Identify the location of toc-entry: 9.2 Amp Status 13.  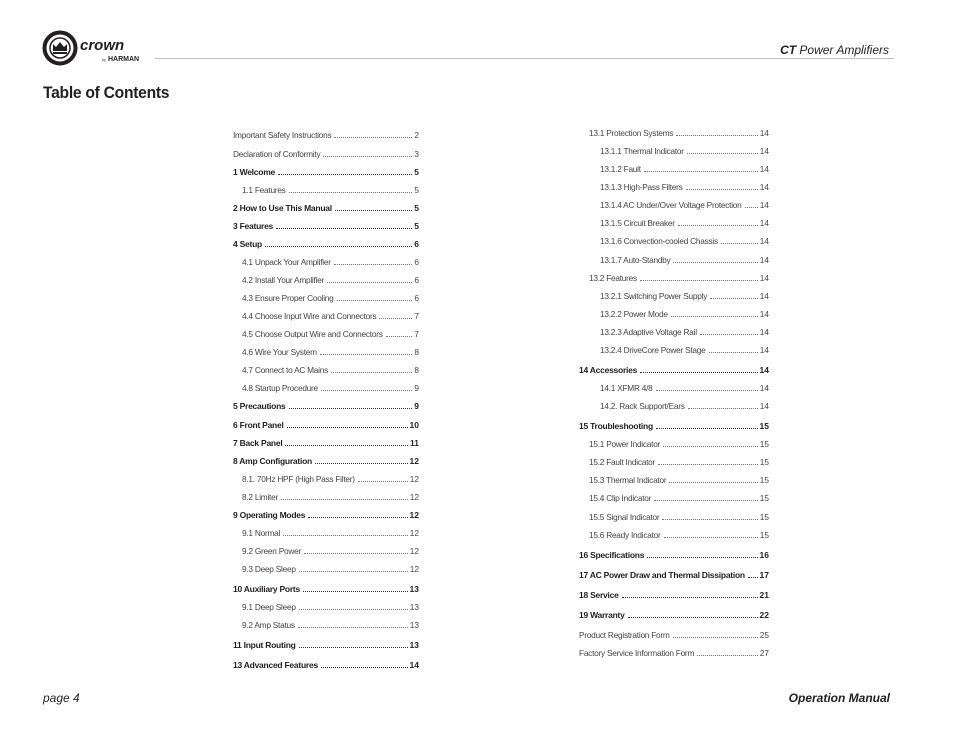
(330, 625).